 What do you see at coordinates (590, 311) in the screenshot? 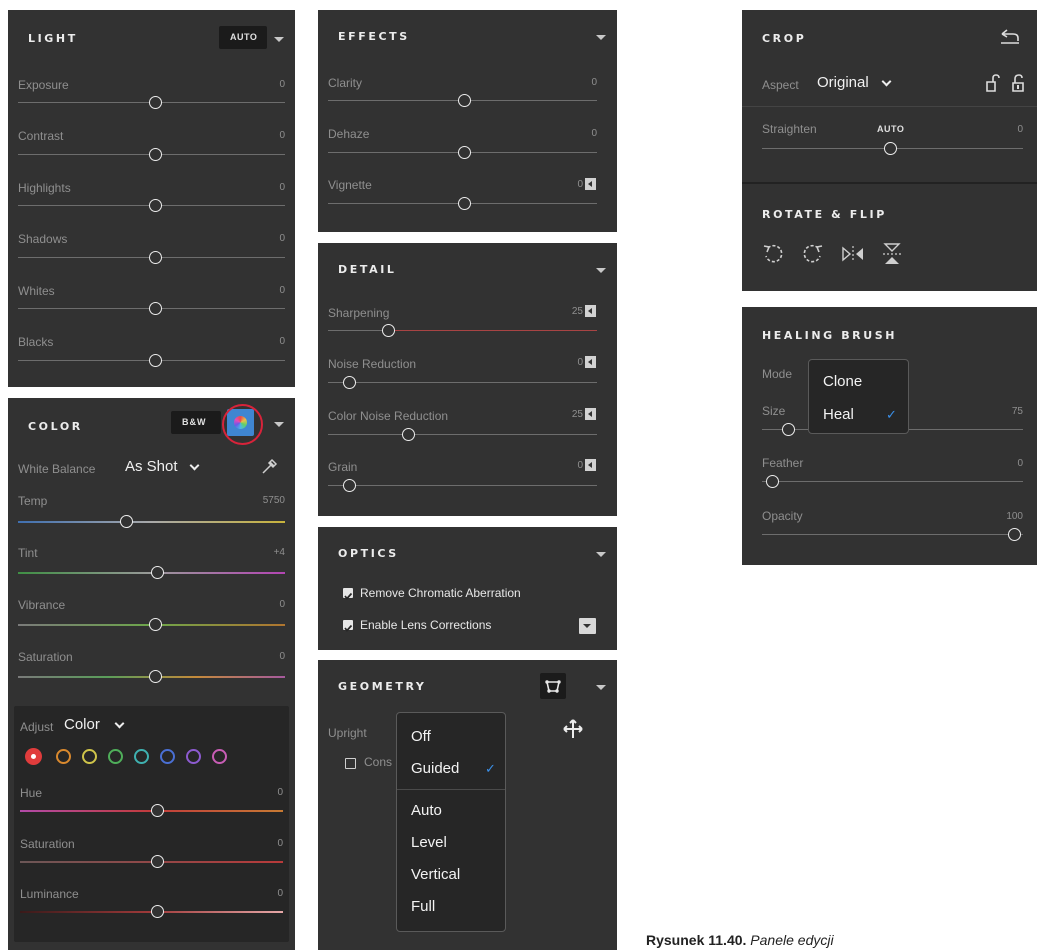
I see `sharpening-expand-icon` at bounding box center [590, 311].